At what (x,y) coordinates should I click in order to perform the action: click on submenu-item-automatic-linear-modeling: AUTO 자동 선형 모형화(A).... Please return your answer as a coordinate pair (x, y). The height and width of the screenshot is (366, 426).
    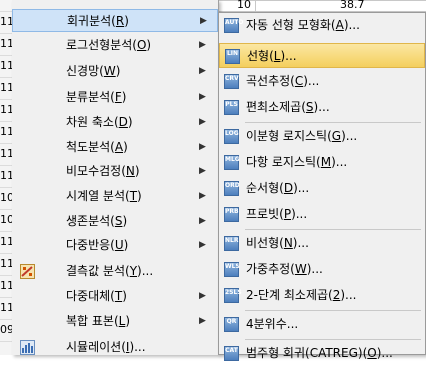
    Looking at the image, I should click on (322, 25).